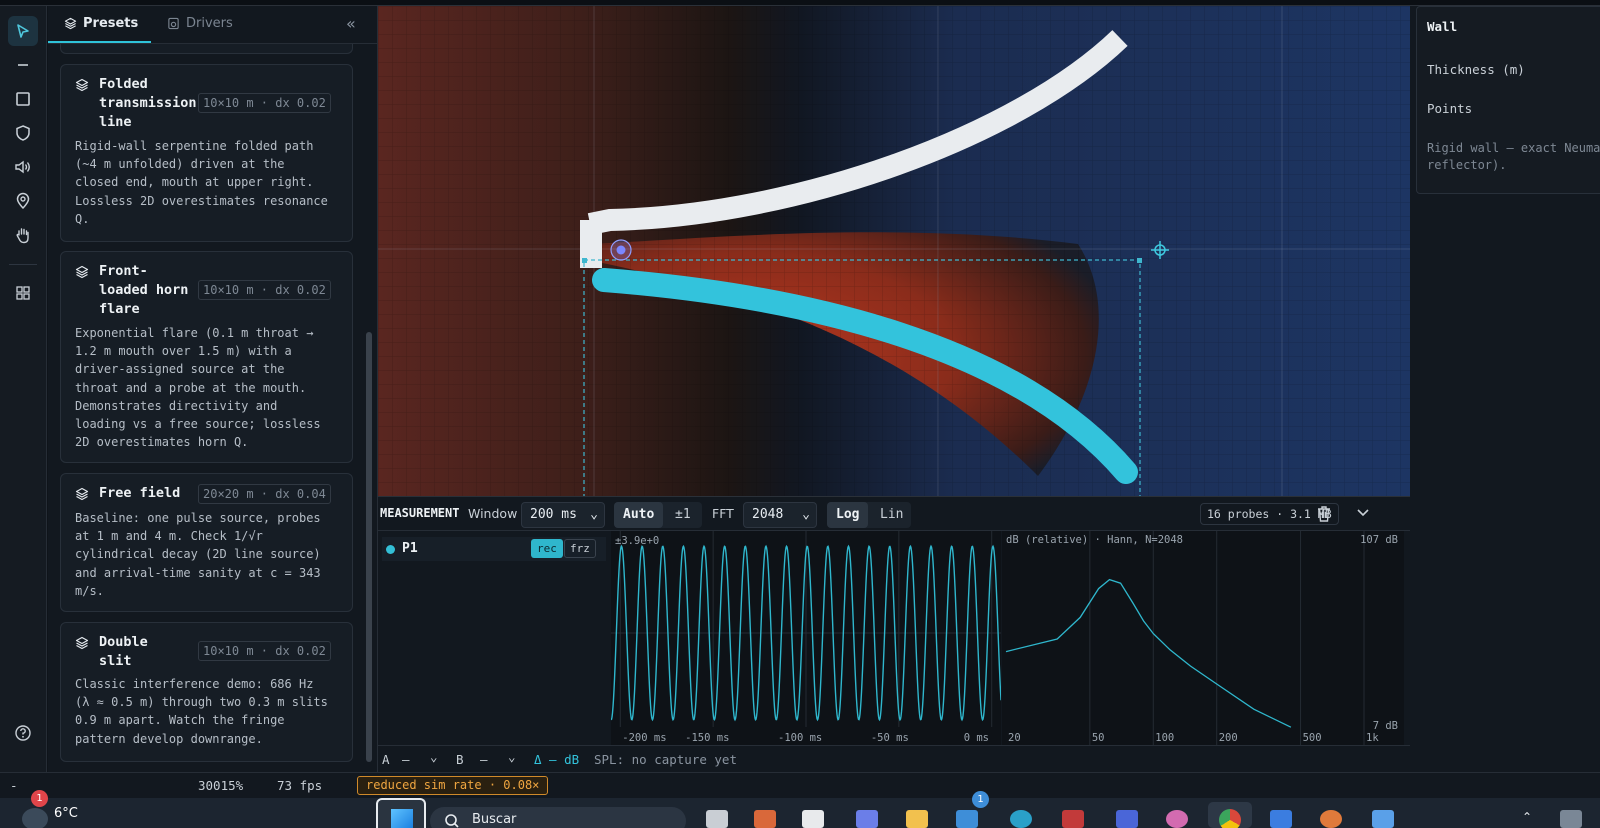 The height and width of the screenshot is (828, 1600). What do you see at coordinates (891, 515) in the screenshot?
I see `lin-button: Lin` at bounding box center [891, 515].